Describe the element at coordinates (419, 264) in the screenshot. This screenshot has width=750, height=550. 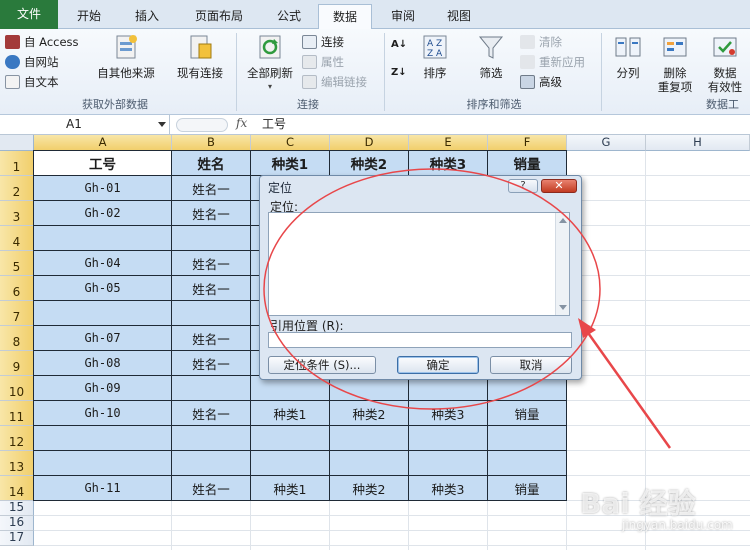
I see `goto-list` at that location.